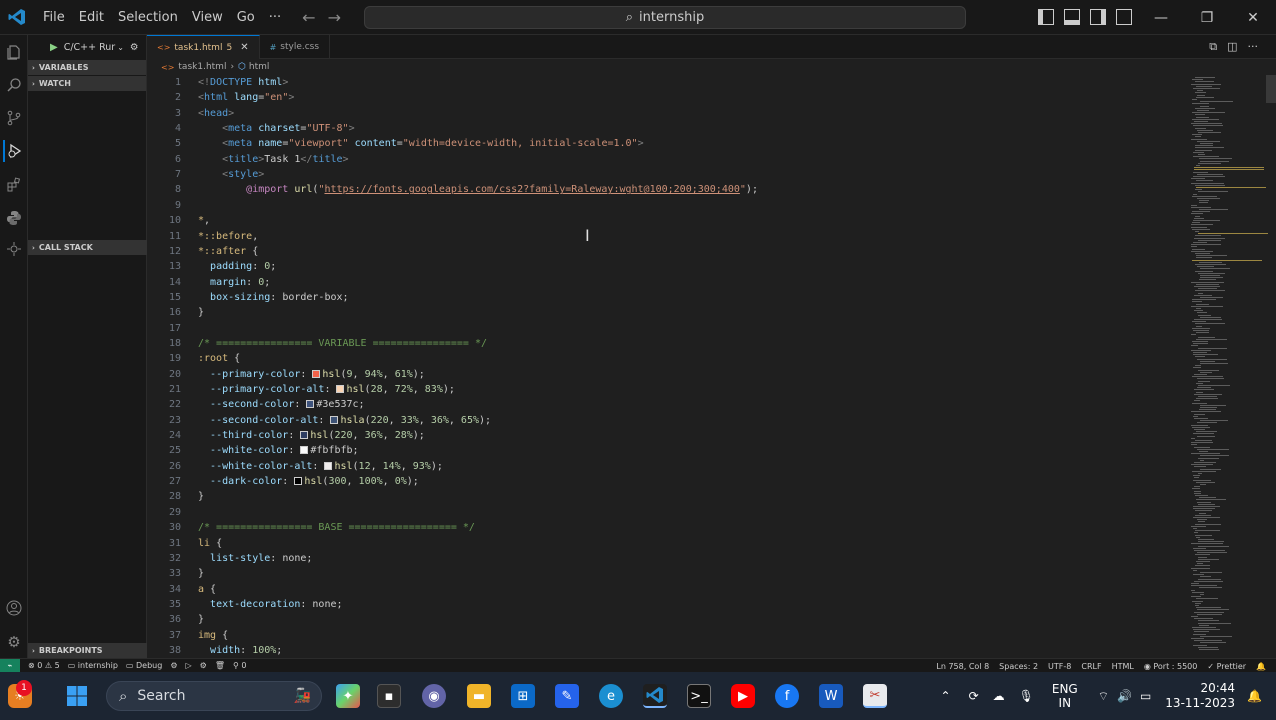 The height and width of the screenshot is (720, 1276). Describe the element at coordinates (203, 47) in the screenshot. I see `tab-task1-html: <> task1.html 5 ✕` at that location.